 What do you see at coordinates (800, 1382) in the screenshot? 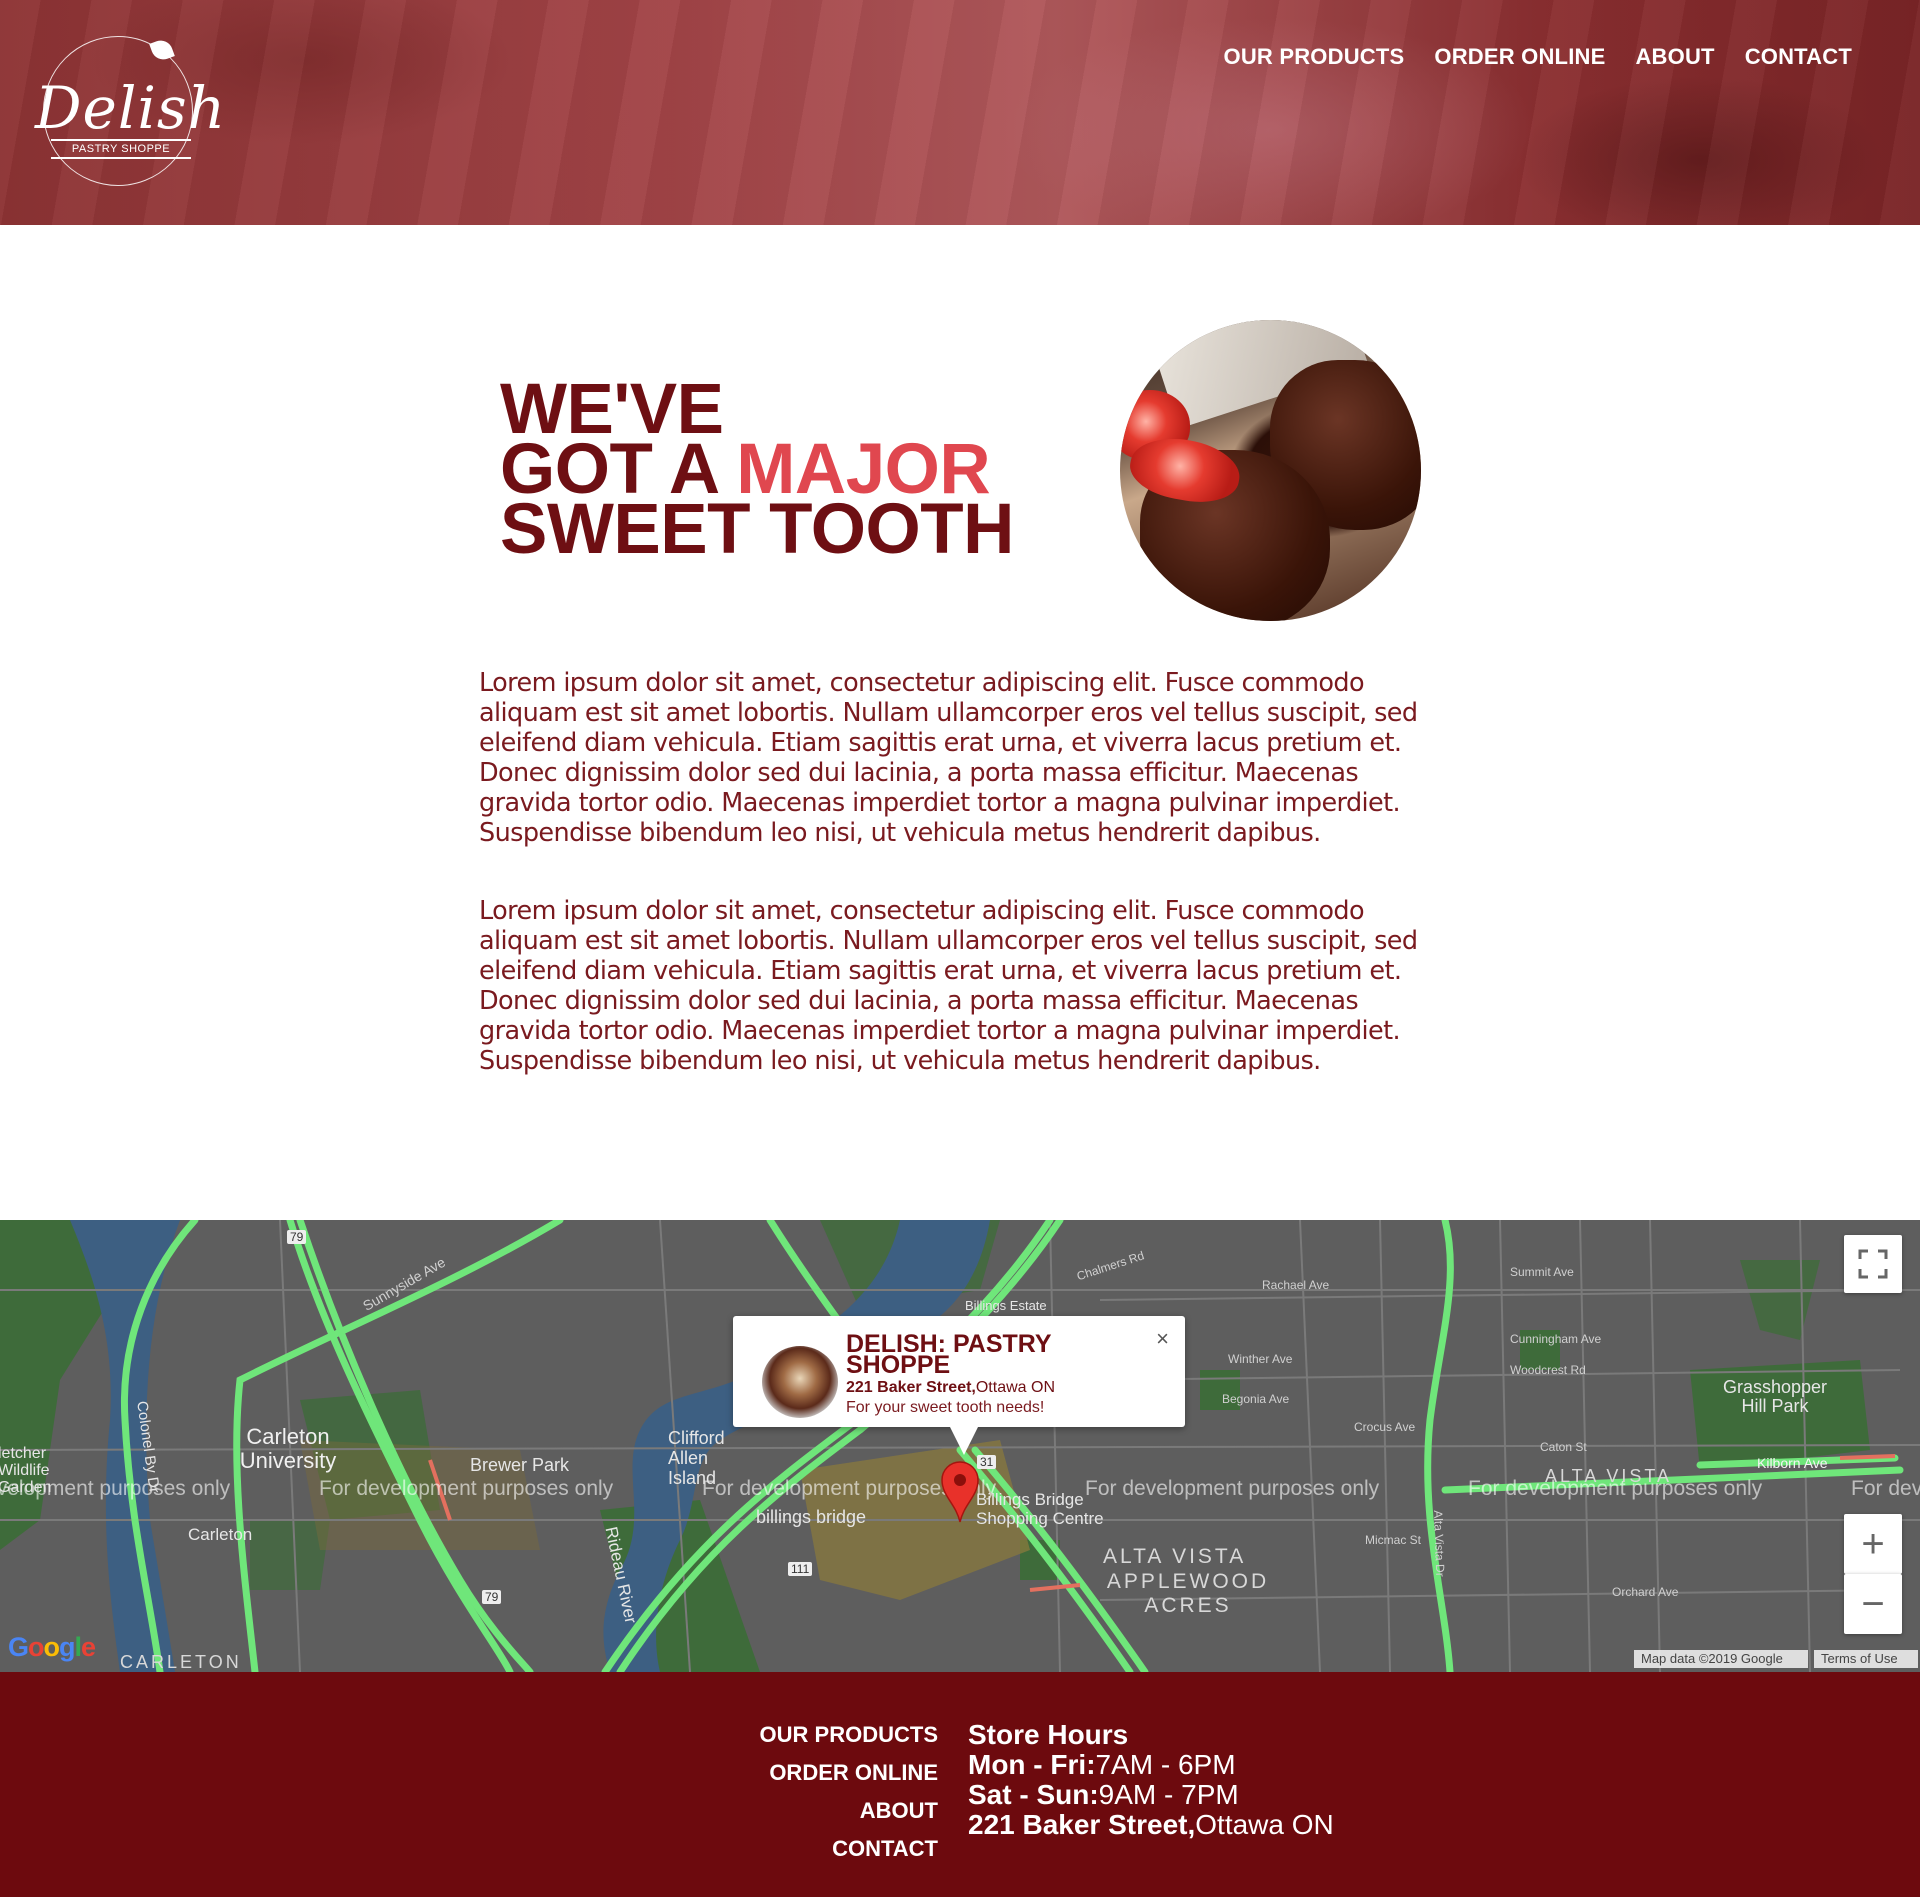
I see `popup-thumbnail` at bounding box center [800, 1382].